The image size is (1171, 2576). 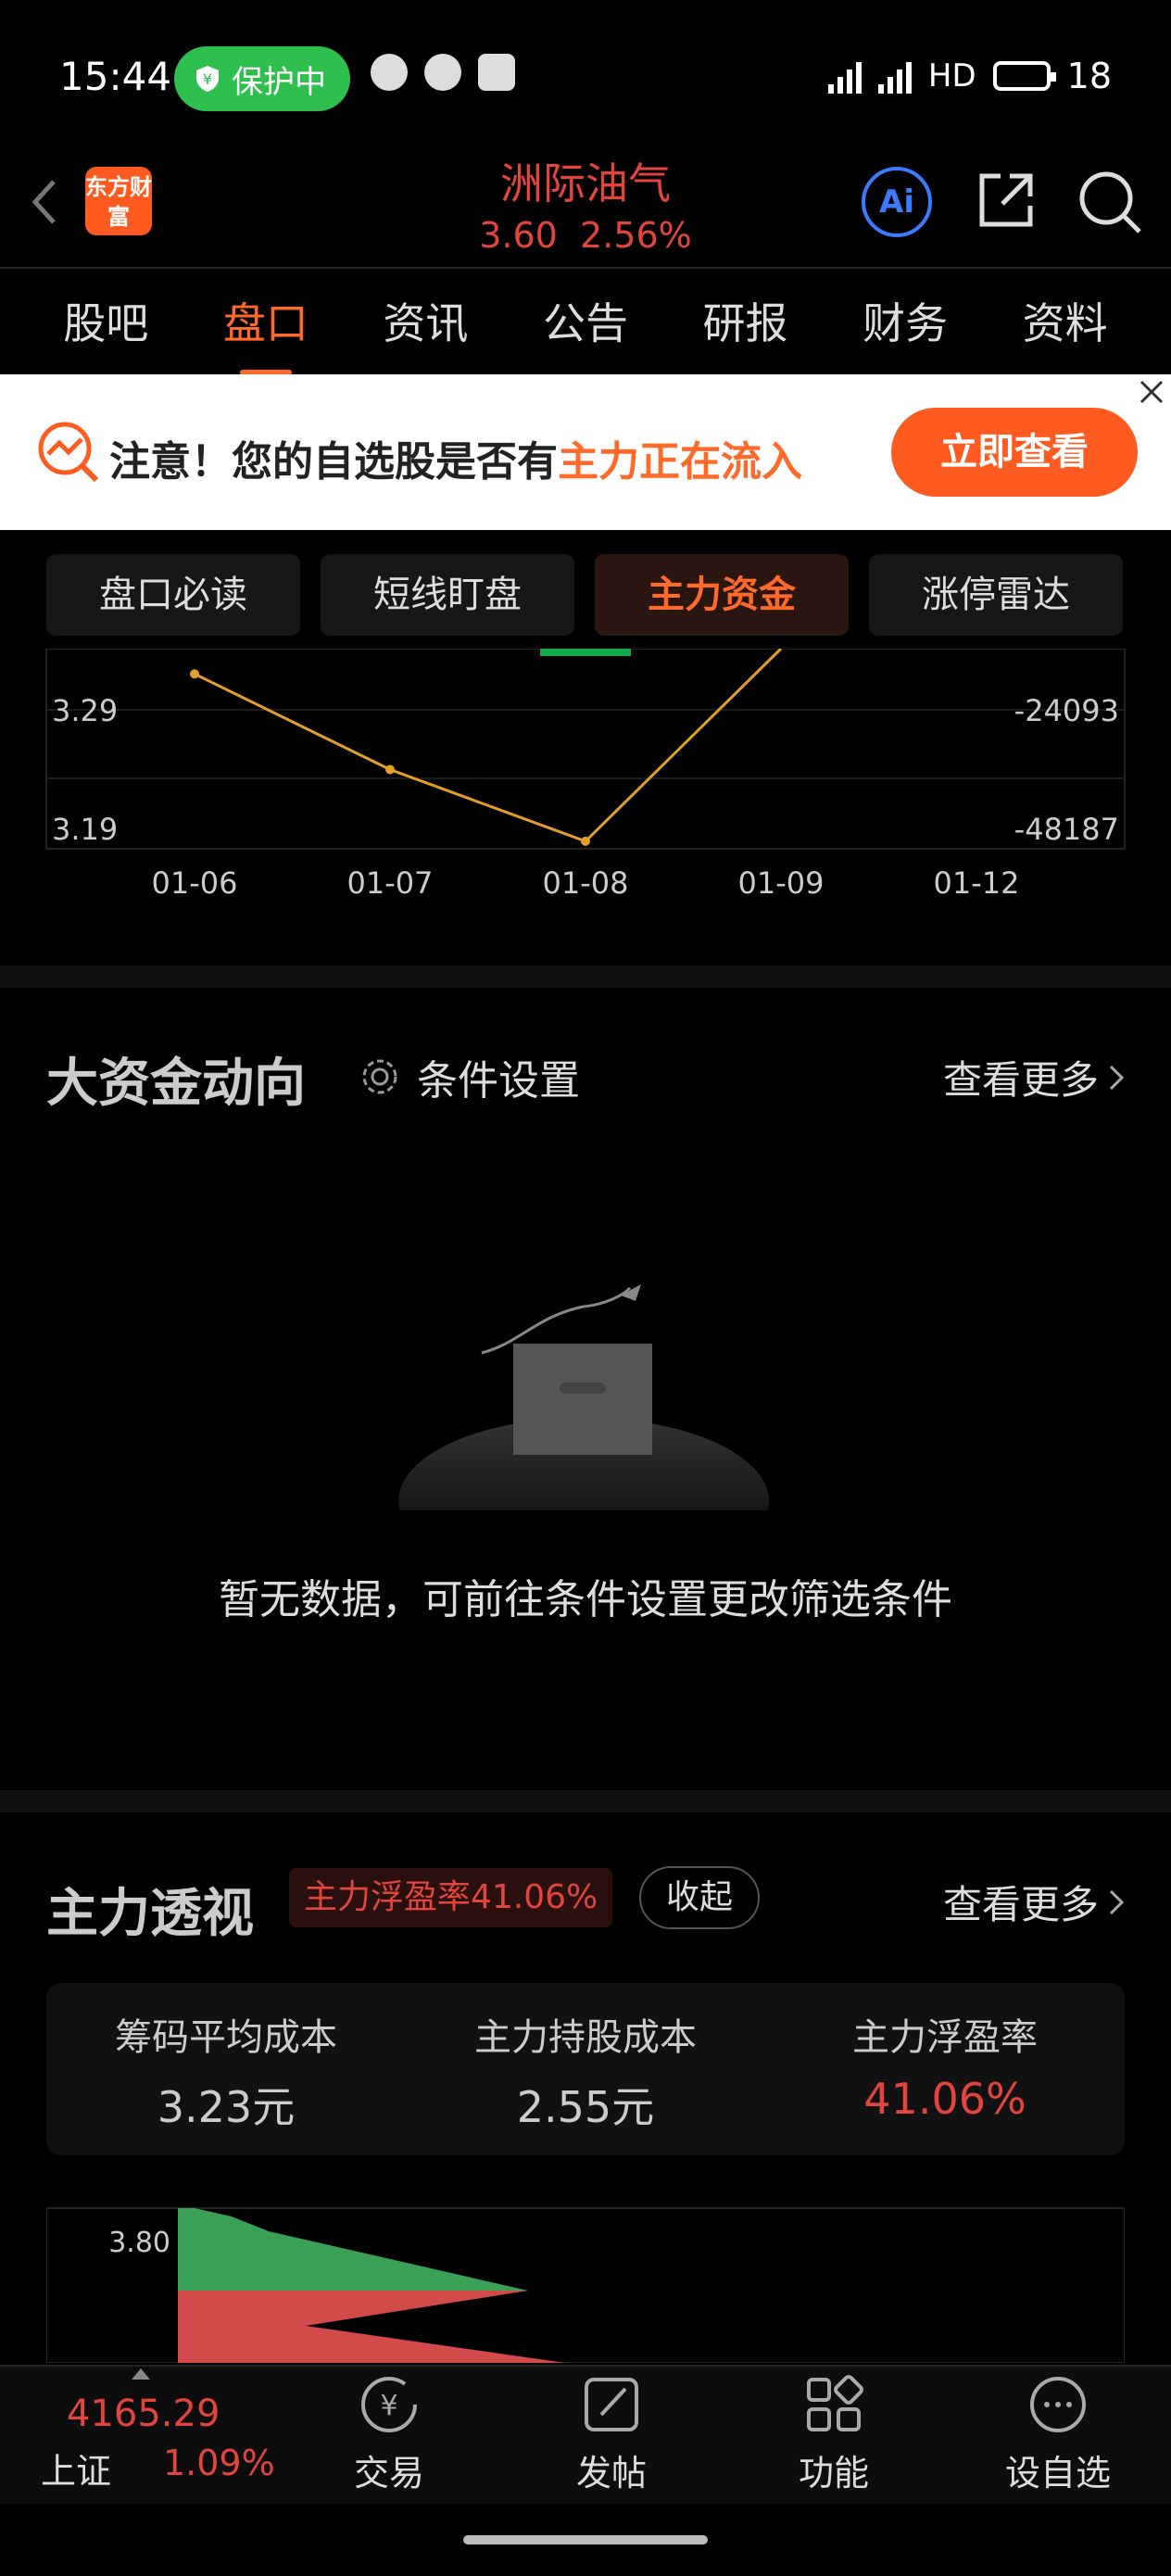 What do you see at coordinates (585, 2037) in the screenshot?
I see `stat-label: 主力持股成本` at bounding box center [585, 2037].